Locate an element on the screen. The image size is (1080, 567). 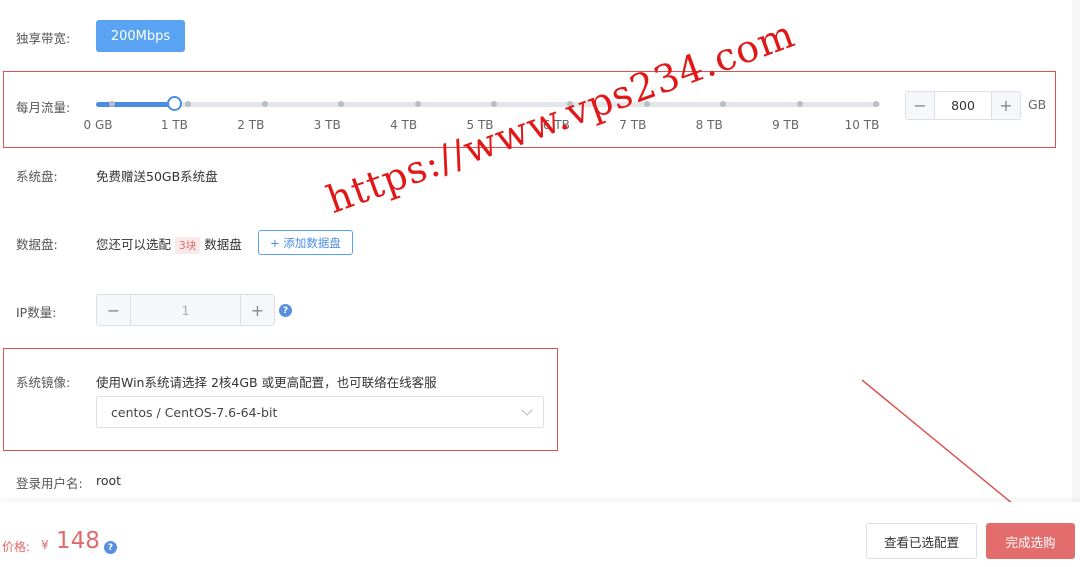
data-disk-text: 您还可以选配 3块 数据盘 is located at coordinates (169, 244).